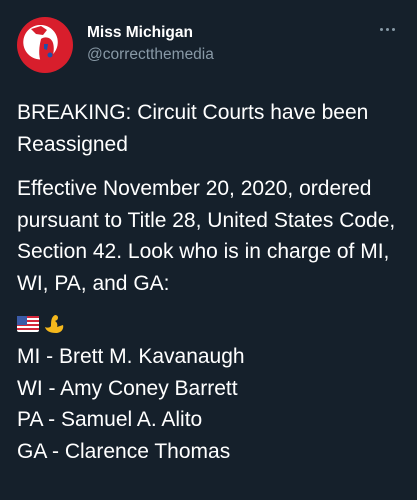 The image size is (417, 500). I want to click on assignment-line: PA - Samuel A. Alito, so click(110, 419).